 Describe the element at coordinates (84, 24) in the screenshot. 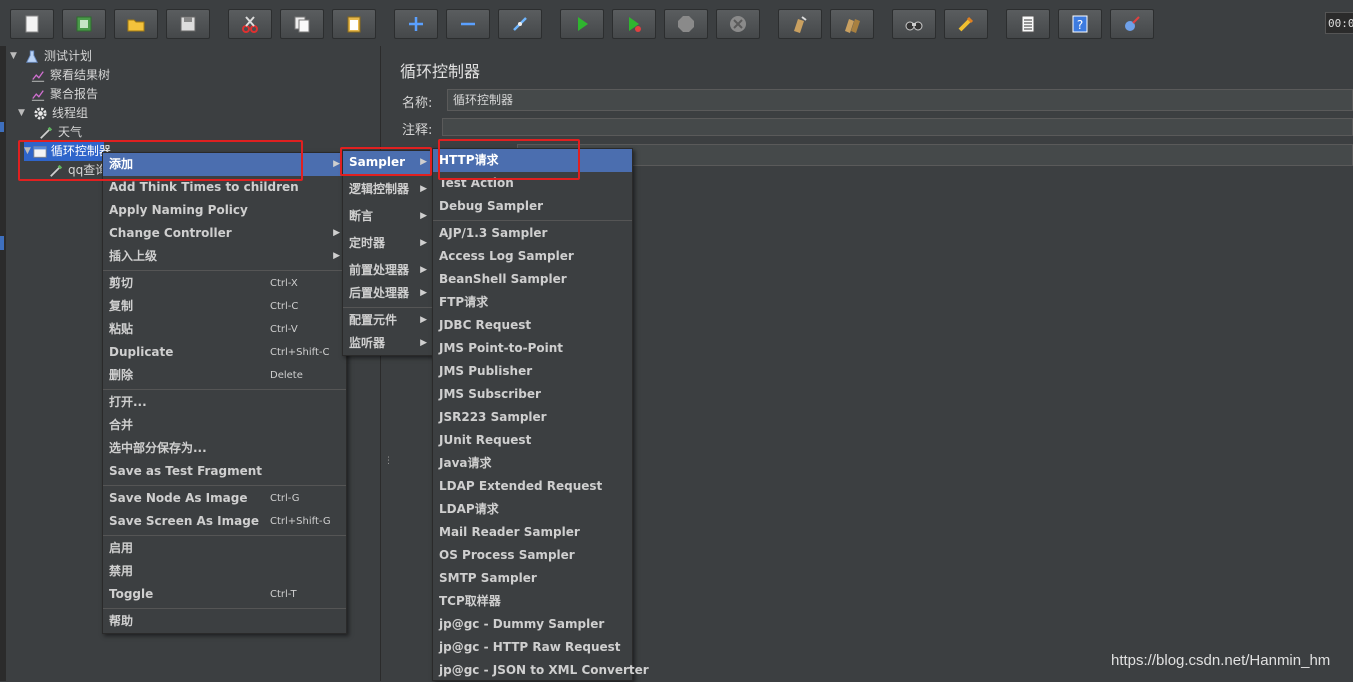

I see `templates-icon` at that location.